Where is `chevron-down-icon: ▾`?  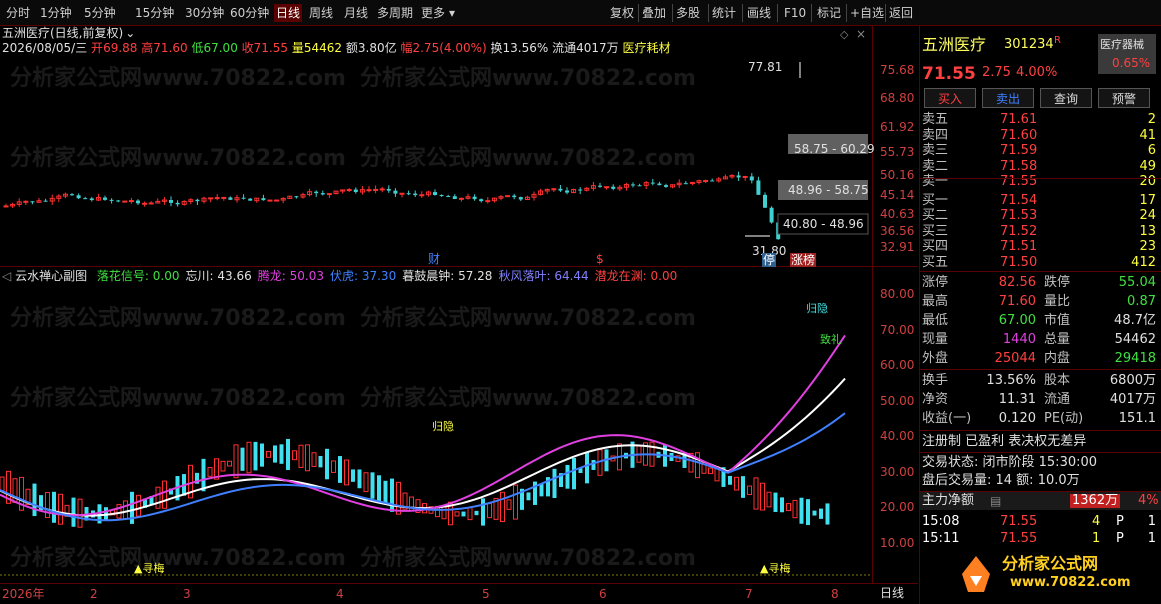
chevron-down-icon: ▾ is located at coordinates (452, 13).